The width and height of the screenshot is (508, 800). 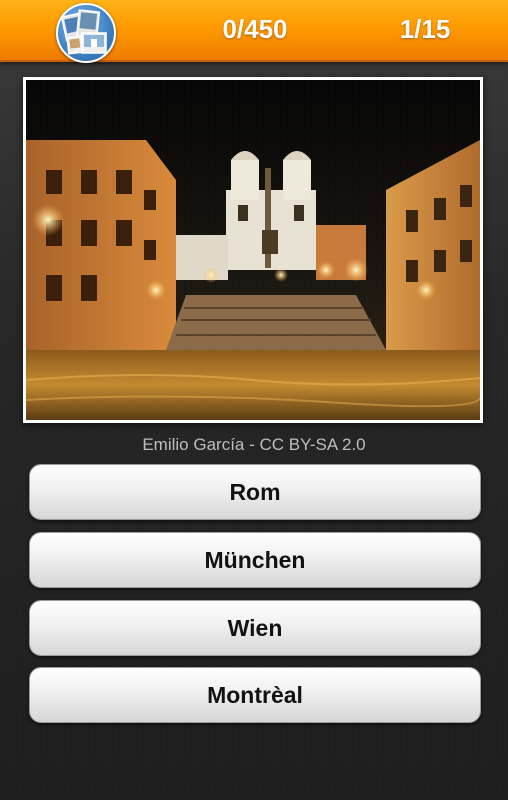 I want to click on question-progress: 1/15, so click(x=425, y=29).